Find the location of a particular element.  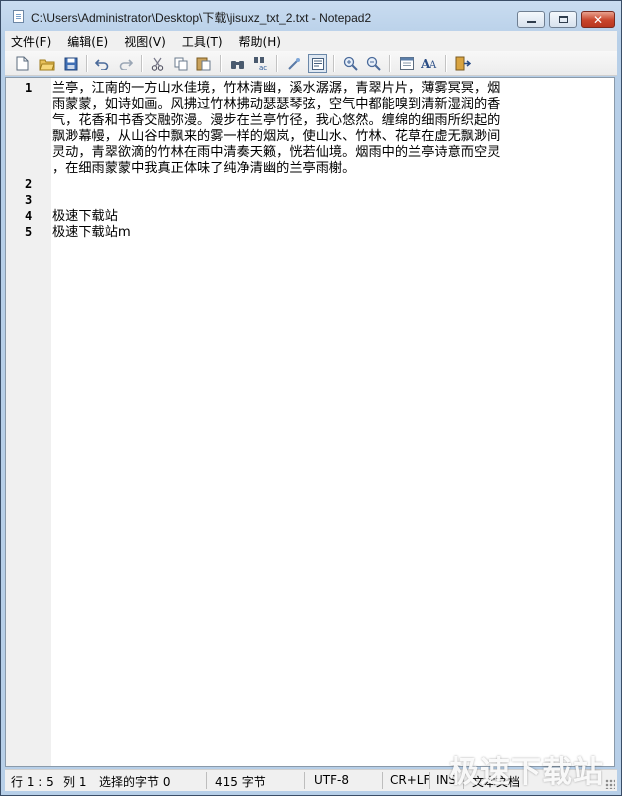

minimize-icon is located at coordinates (531, 22).